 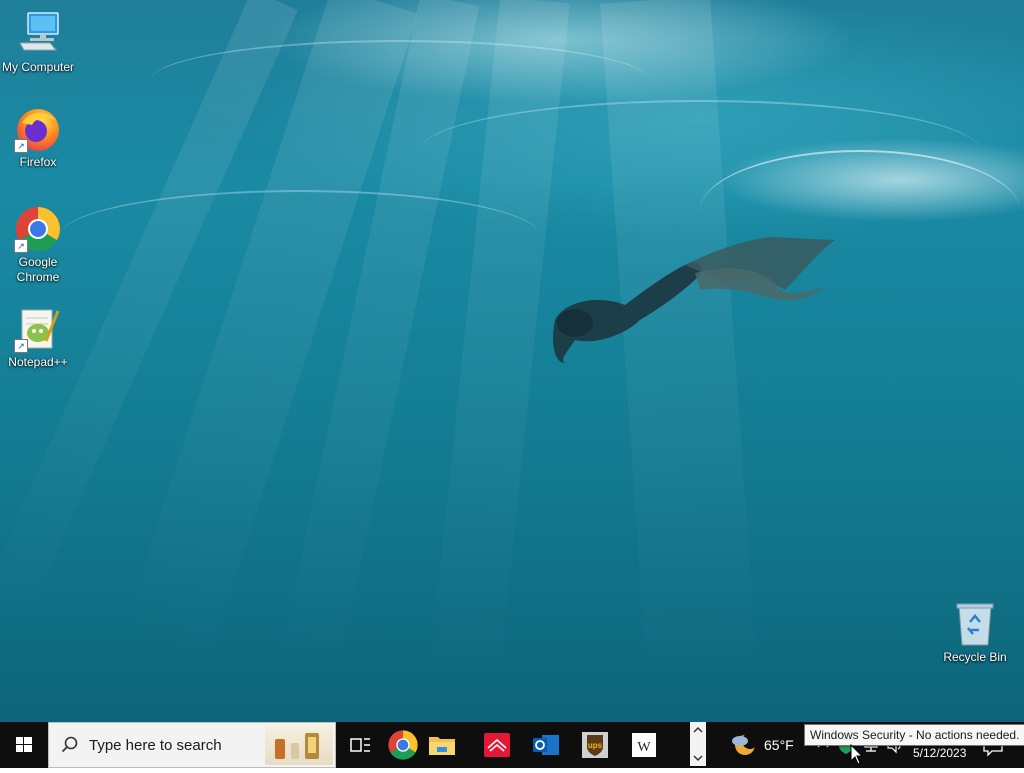 I want to click on folder-icon, so click(x=442, y=746).